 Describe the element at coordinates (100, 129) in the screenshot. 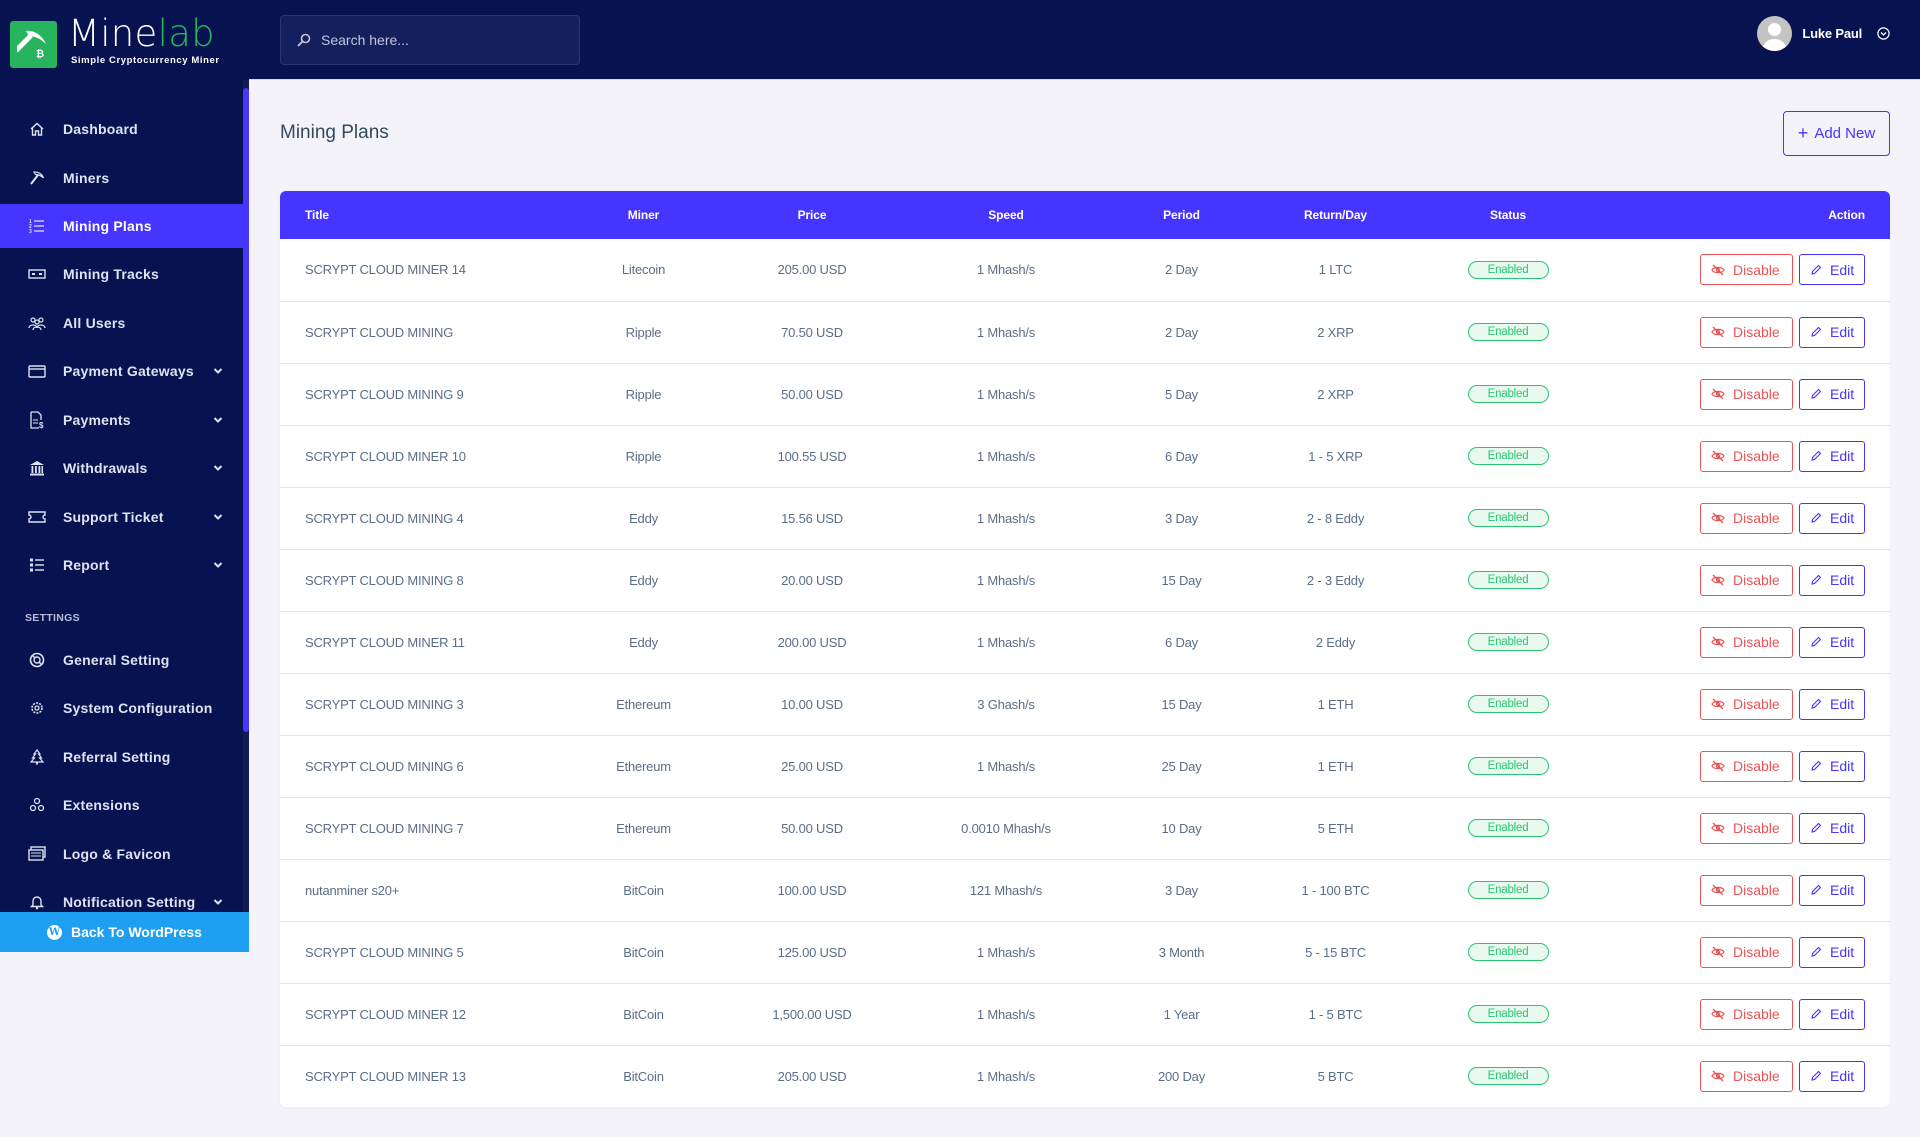

I see `sidebar-item-label: Dashboard` at that location.